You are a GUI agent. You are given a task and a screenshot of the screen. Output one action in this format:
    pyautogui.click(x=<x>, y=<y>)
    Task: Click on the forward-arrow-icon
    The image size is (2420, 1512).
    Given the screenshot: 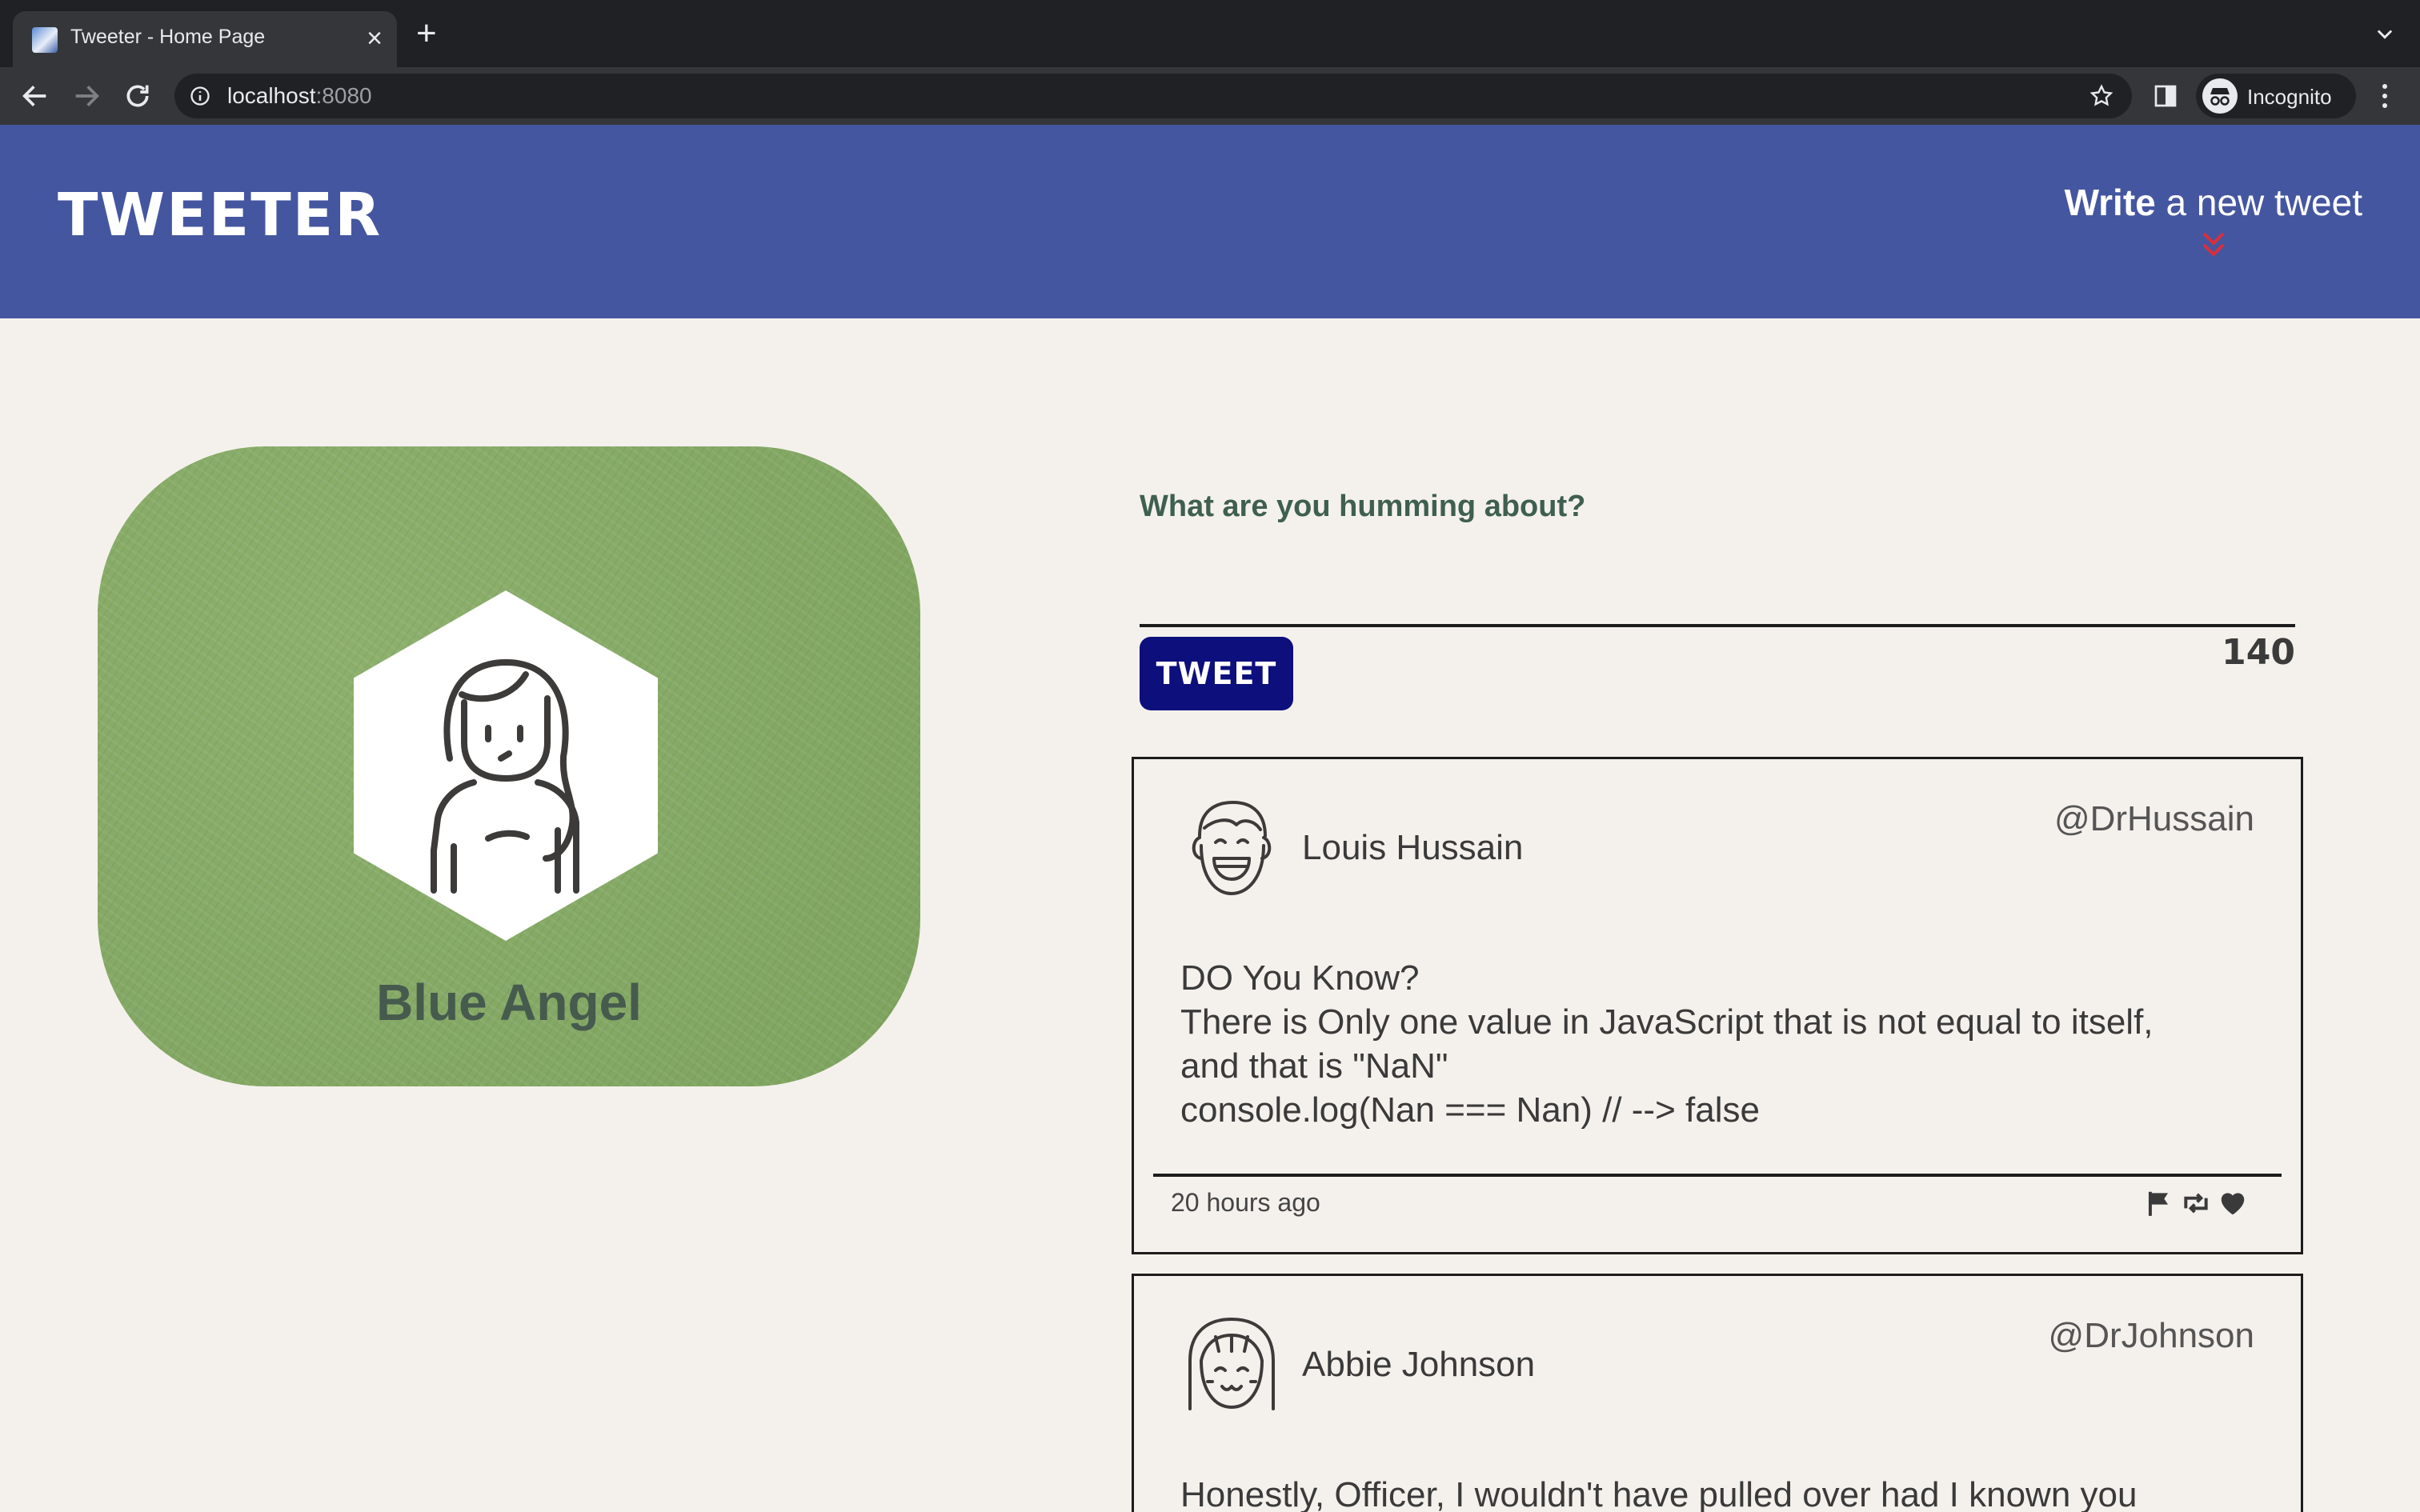 What is the action you would take?
    pyautogui.click(x=86, y=96)
    